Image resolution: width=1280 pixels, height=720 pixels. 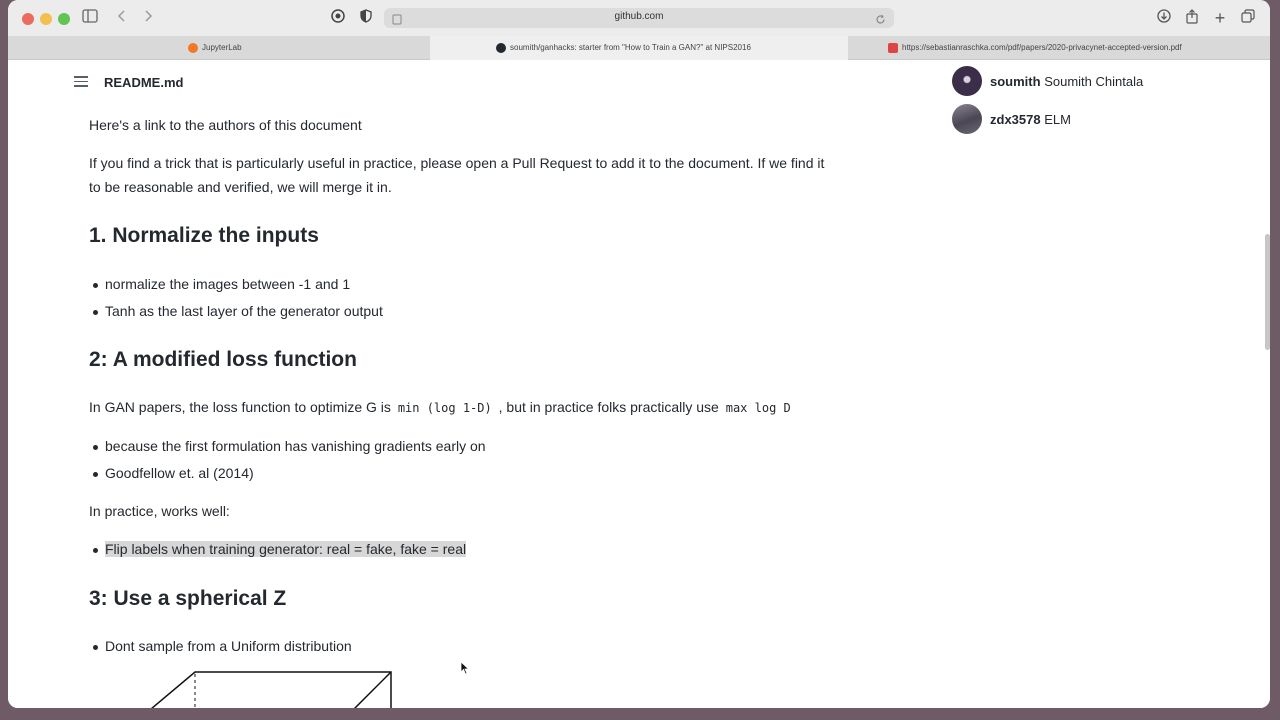 I want to click on list-item: Goodfellow et. al (2014), so click(x=173, y=473).